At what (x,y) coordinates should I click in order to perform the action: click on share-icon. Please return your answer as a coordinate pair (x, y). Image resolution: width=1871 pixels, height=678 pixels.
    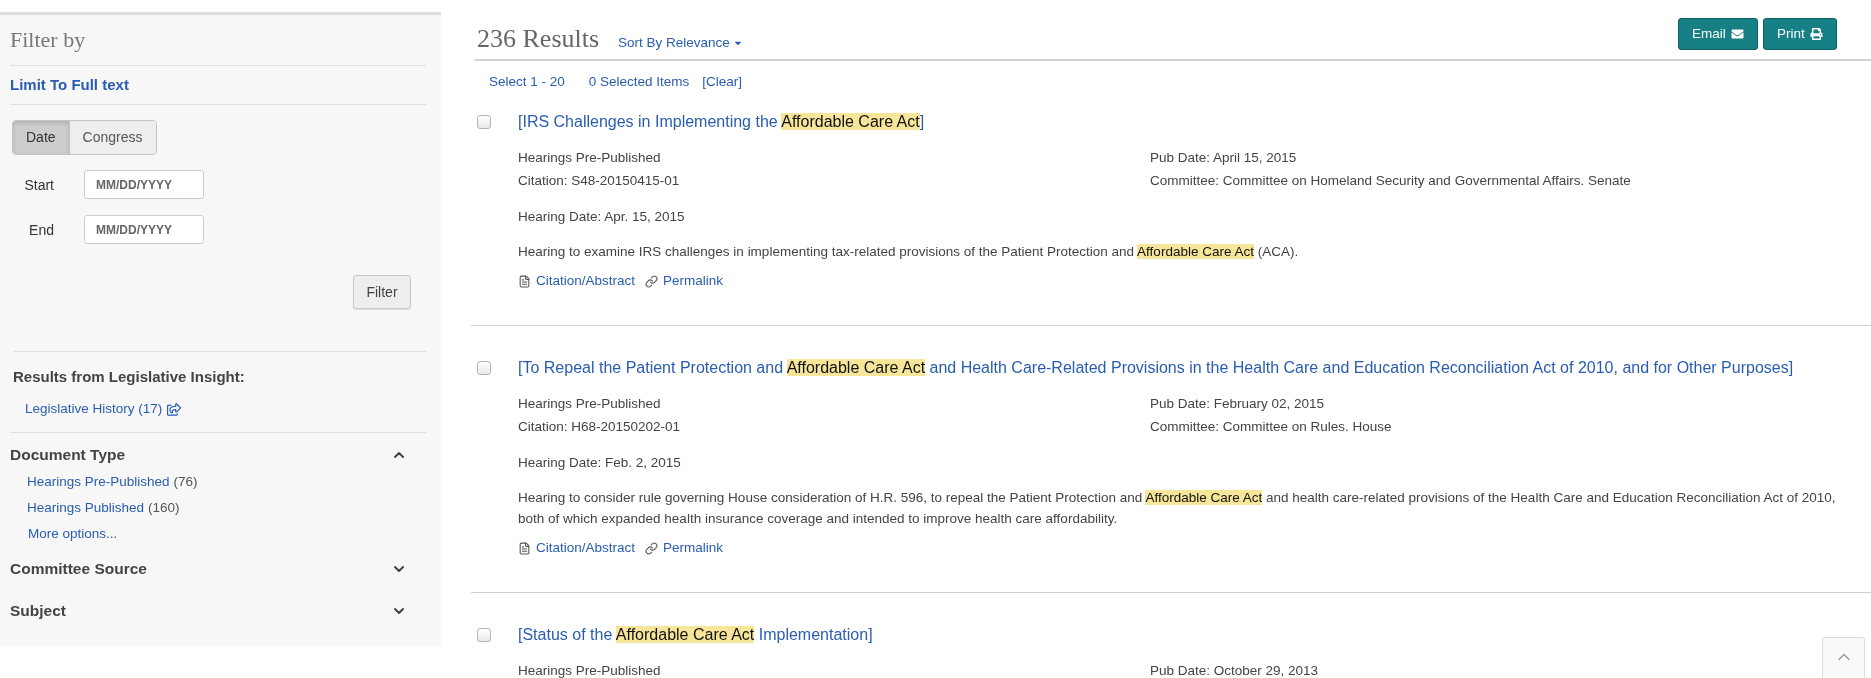
    Looking at the image, I should click on (174, 409).